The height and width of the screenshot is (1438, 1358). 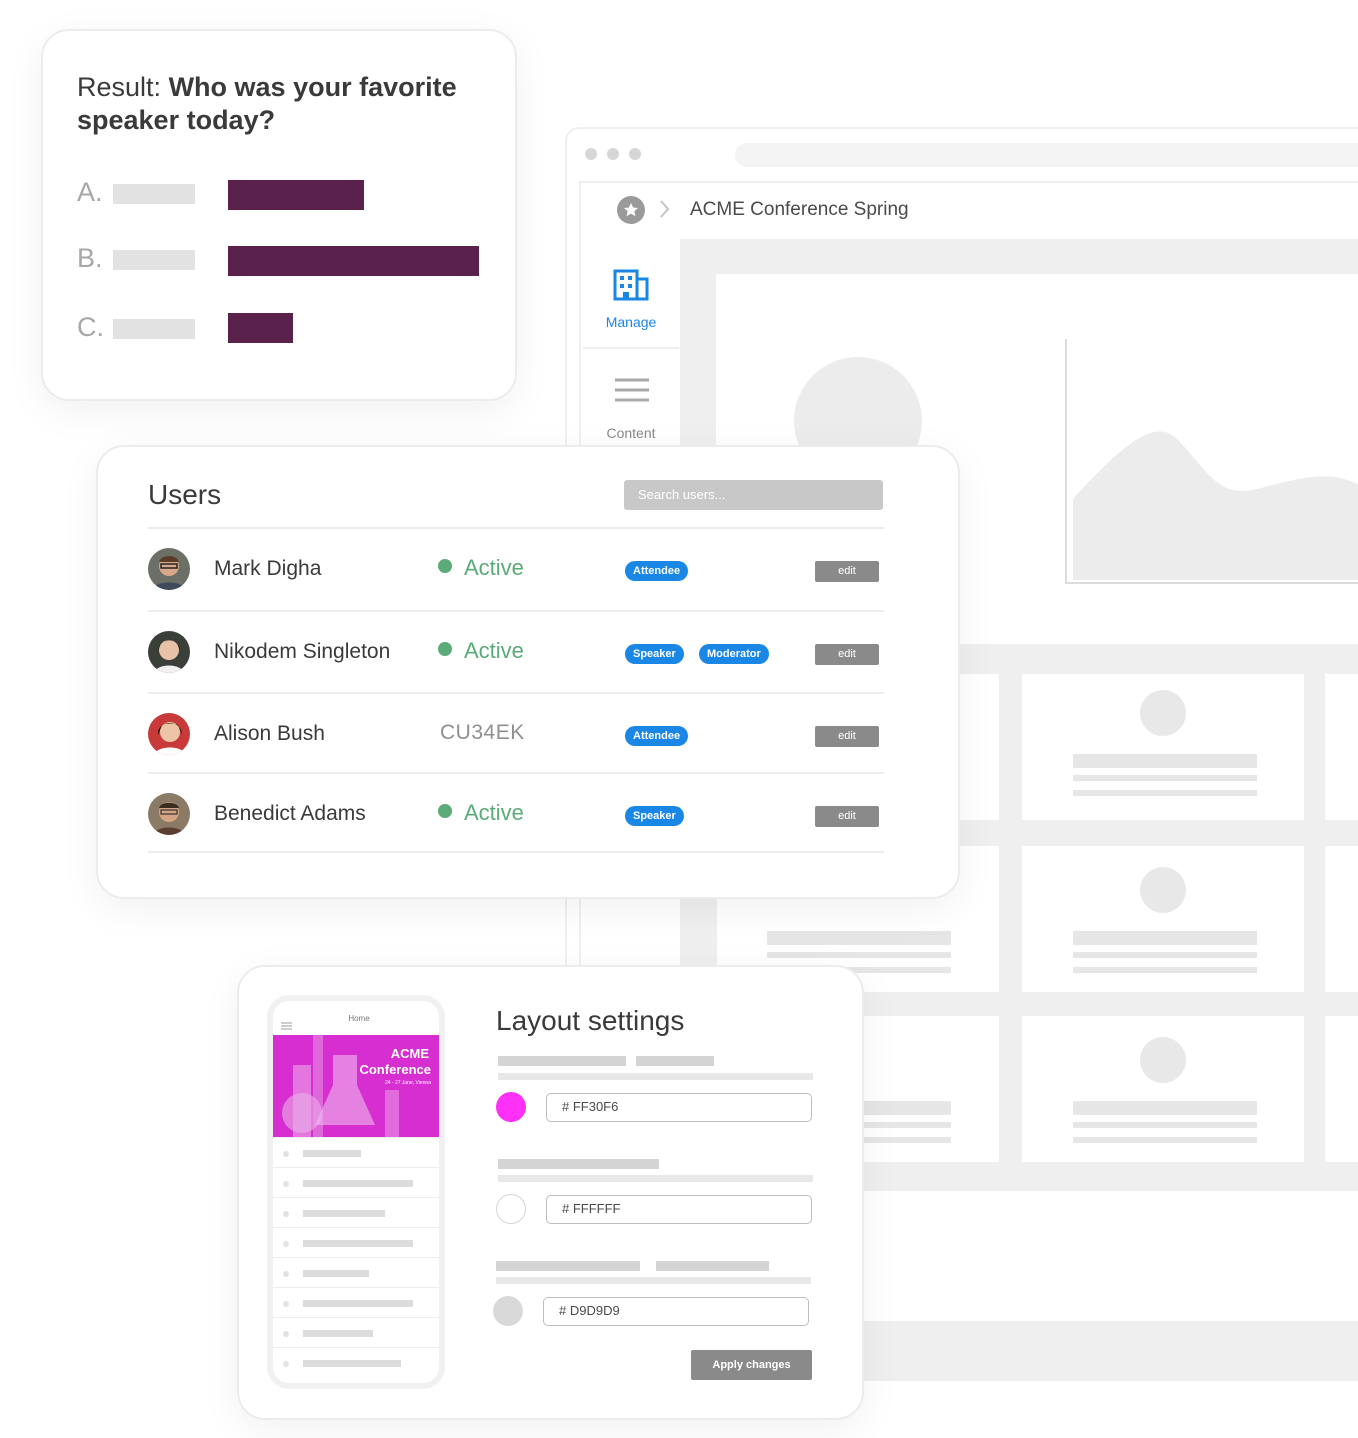 What do you see at coordinates (290, 813) in the screenshot?
I see `user-name: Benedict Adams` at bounding box center [290, 813].